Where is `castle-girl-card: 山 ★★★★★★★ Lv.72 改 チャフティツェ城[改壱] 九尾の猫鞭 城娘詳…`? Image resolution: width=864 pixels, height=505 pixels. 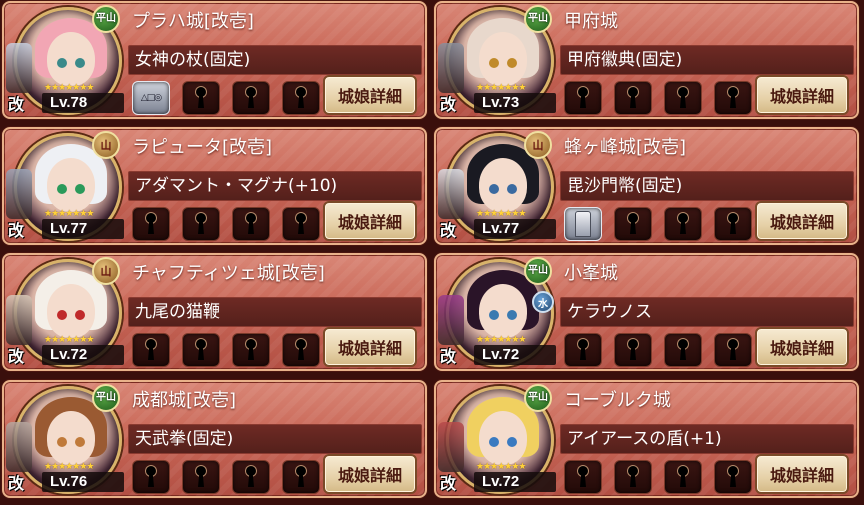
castle-girl-card: 山 ★★★★★★★ Lv.72 改 チャフティツェ城[改壱] 九尾の猫鞭 城娘詳… is located at coordinates (214, 312).